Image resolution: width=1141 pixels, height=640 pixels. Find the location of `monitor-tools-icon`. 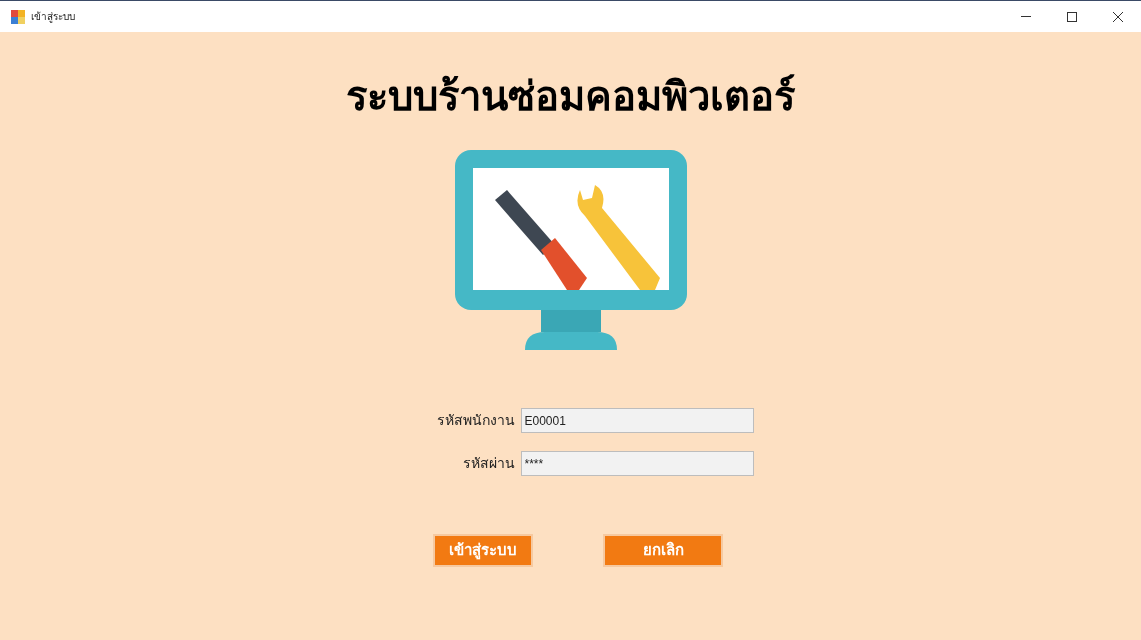

monitor-tools-icon is located at coordinates (570, 250).